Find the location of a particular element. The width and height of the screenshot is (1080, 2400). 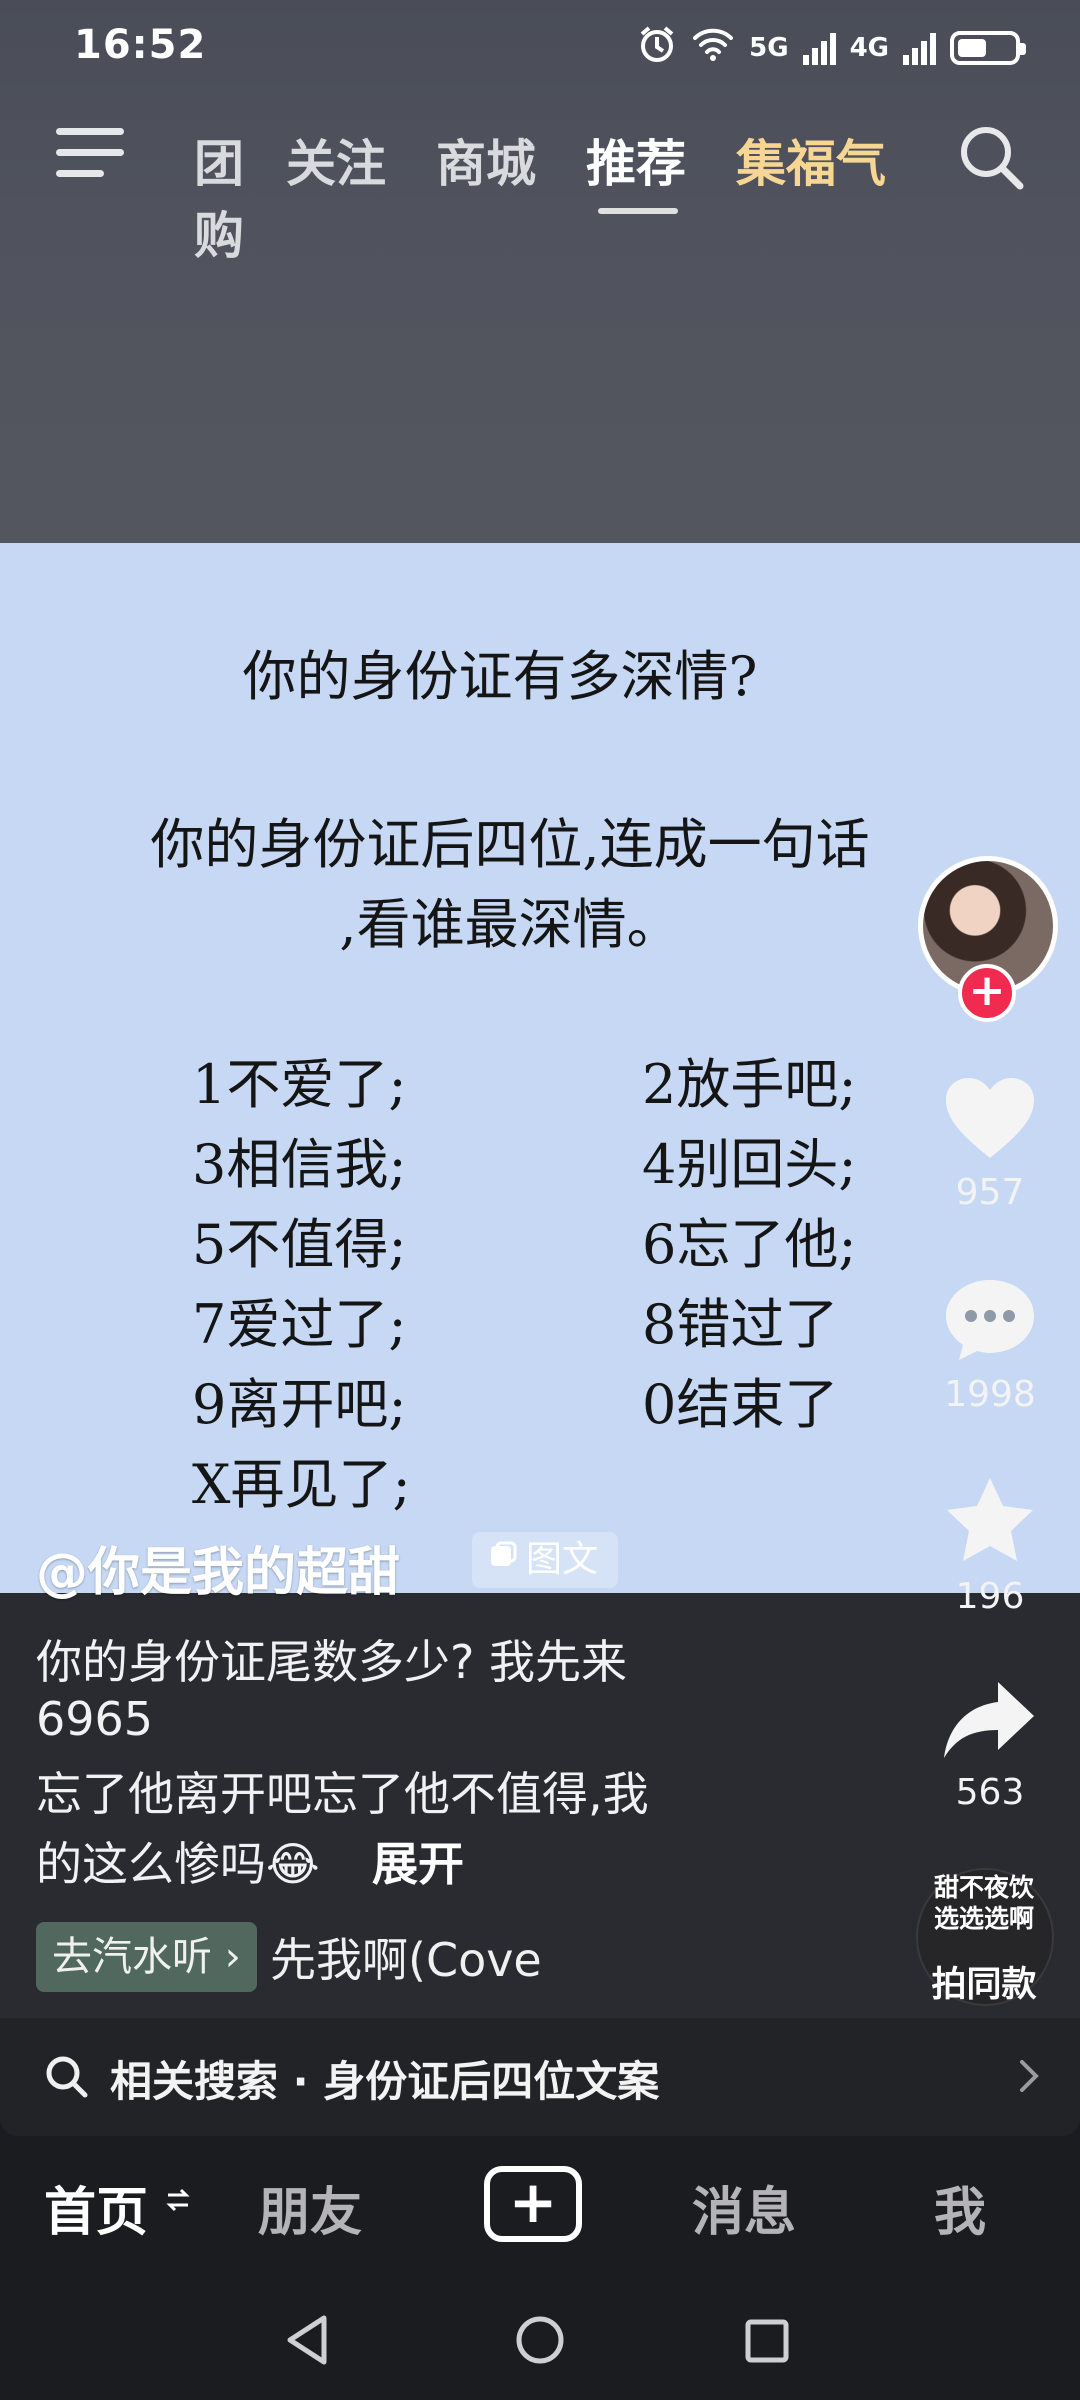

code-item: 5不值得; is located at coordinates (299, 1244).